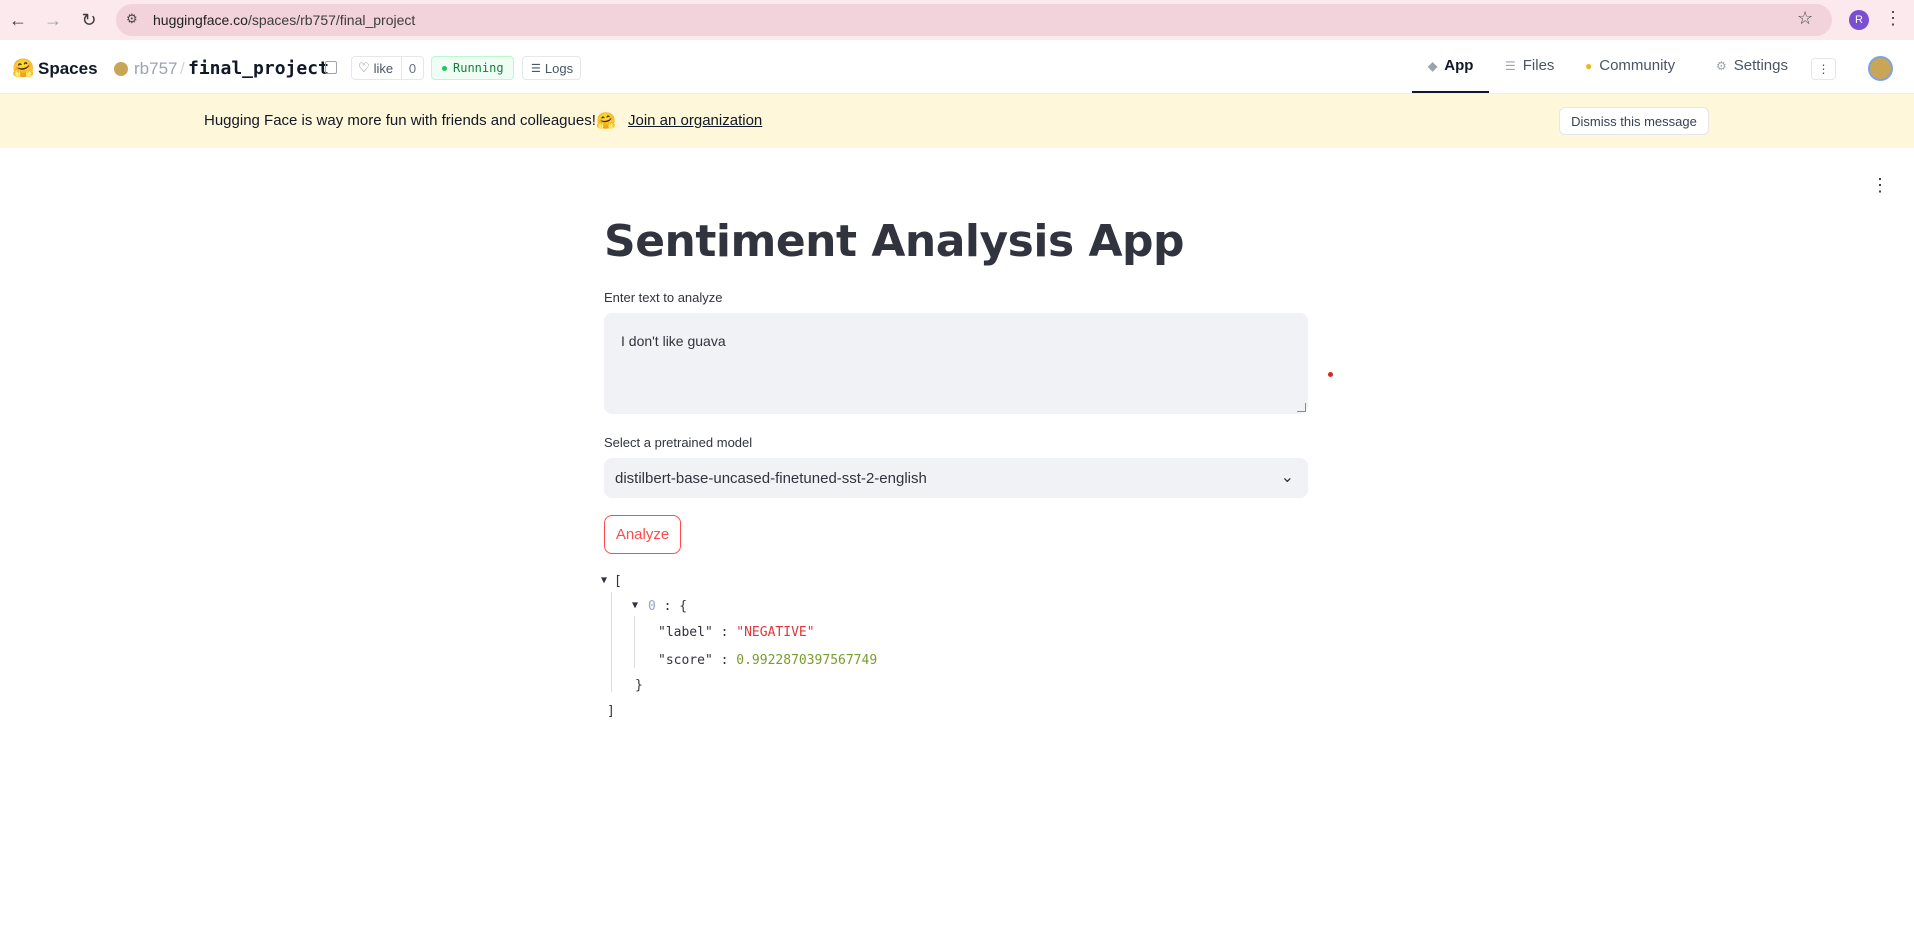 The image size is (1914, 948). What do you see at coordinates (1805, 18) in the screenshot?
I see `bookmark-star-icon: ☆` at bounding box center [1805, 18].